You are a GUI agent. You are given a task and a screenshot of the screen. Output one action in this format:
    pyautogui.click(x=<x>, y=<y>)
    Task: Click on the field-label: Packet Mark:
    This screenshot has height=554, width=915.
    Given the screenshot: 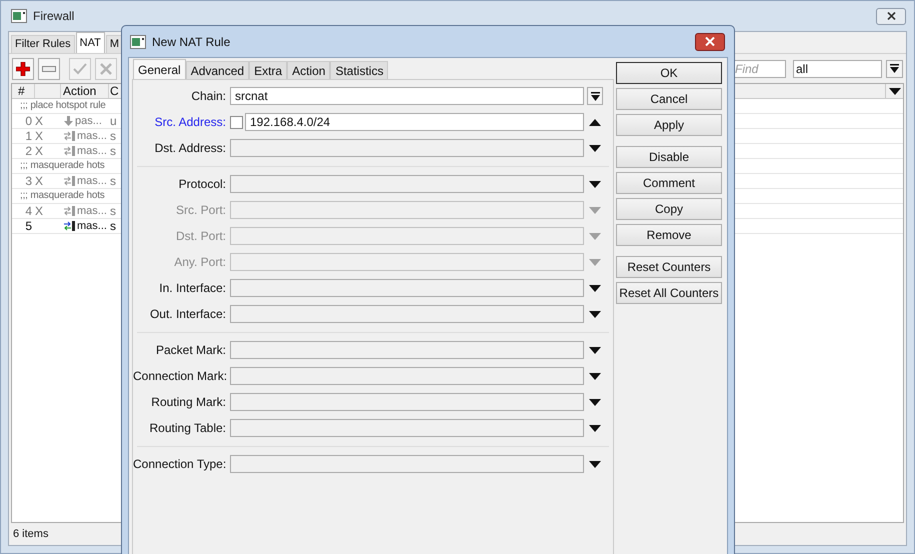 What is the action you would take?
    pyautogui.click(x=190, y=350)
    